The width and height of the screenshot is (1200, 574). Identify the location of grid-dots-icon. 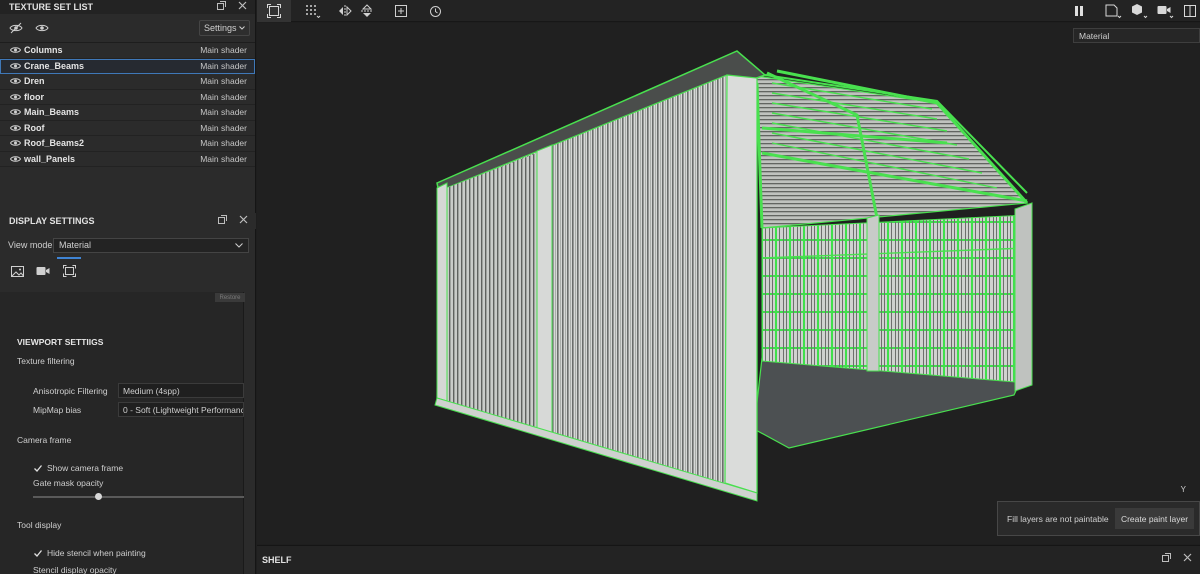
(313, 11).